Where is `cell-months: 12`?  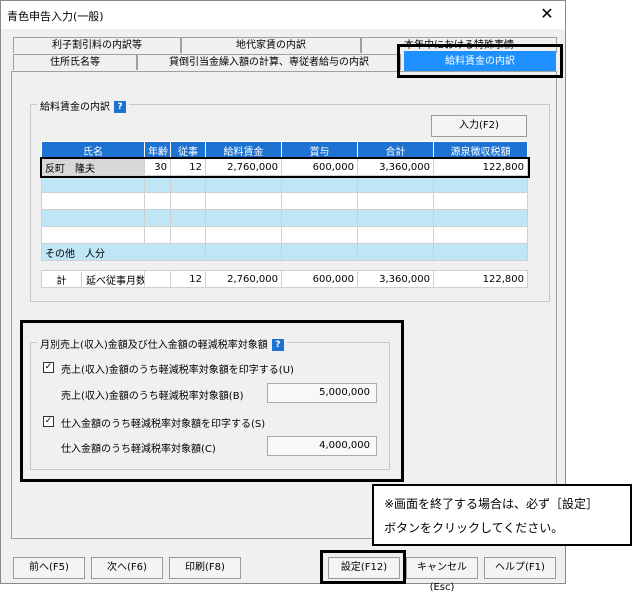
cell-months: 12 is located at coordinates (188, 167).